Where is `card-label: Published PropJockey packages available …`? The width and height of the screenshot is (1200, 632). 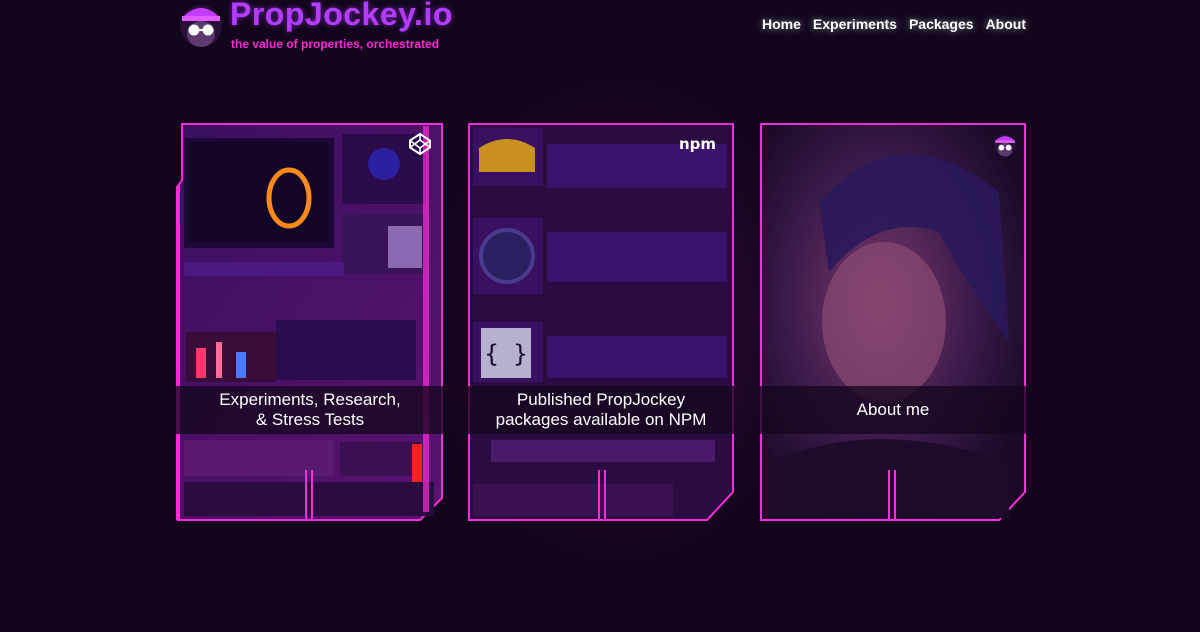
card-label: Published PropJockey packages available … is located at coordinates (601, 410).